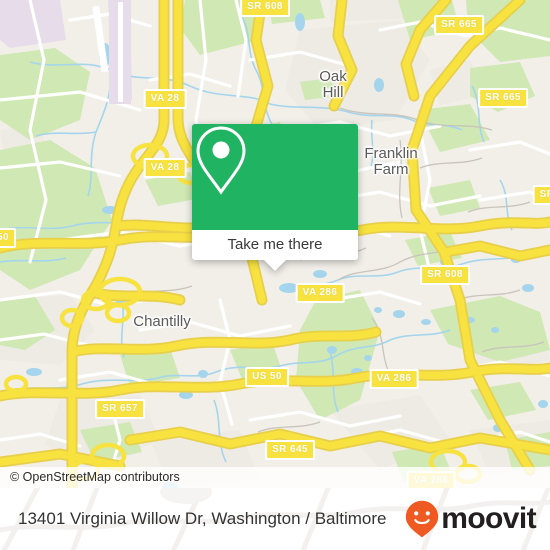 This screenshot has width=550, height=550. Describe the element at coordinates (265, 8) in the screenshot. I see `road-shield-sr-608-north: SR 608` at that location.